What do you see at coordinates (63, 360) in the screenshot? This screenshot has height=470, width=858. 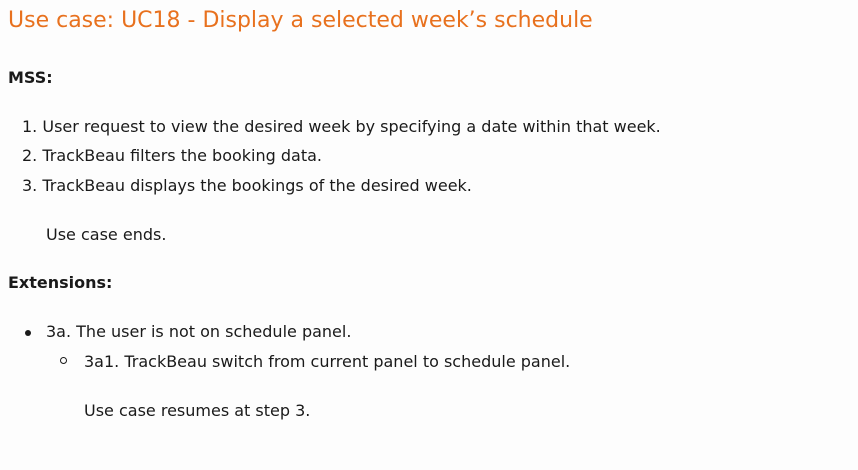 I see `circle-bullet-icon` at bounding box center [63, 360].